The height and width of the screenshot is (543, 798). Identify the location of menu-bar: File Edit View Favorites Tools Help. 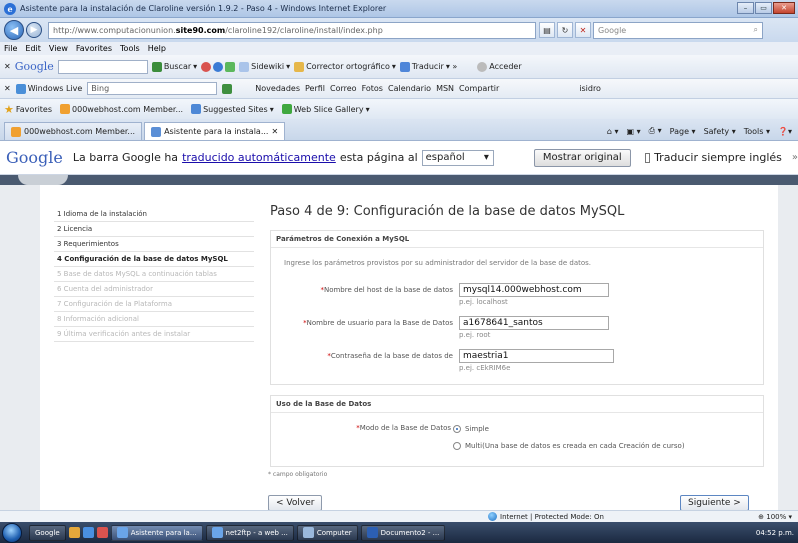
(399, 48).